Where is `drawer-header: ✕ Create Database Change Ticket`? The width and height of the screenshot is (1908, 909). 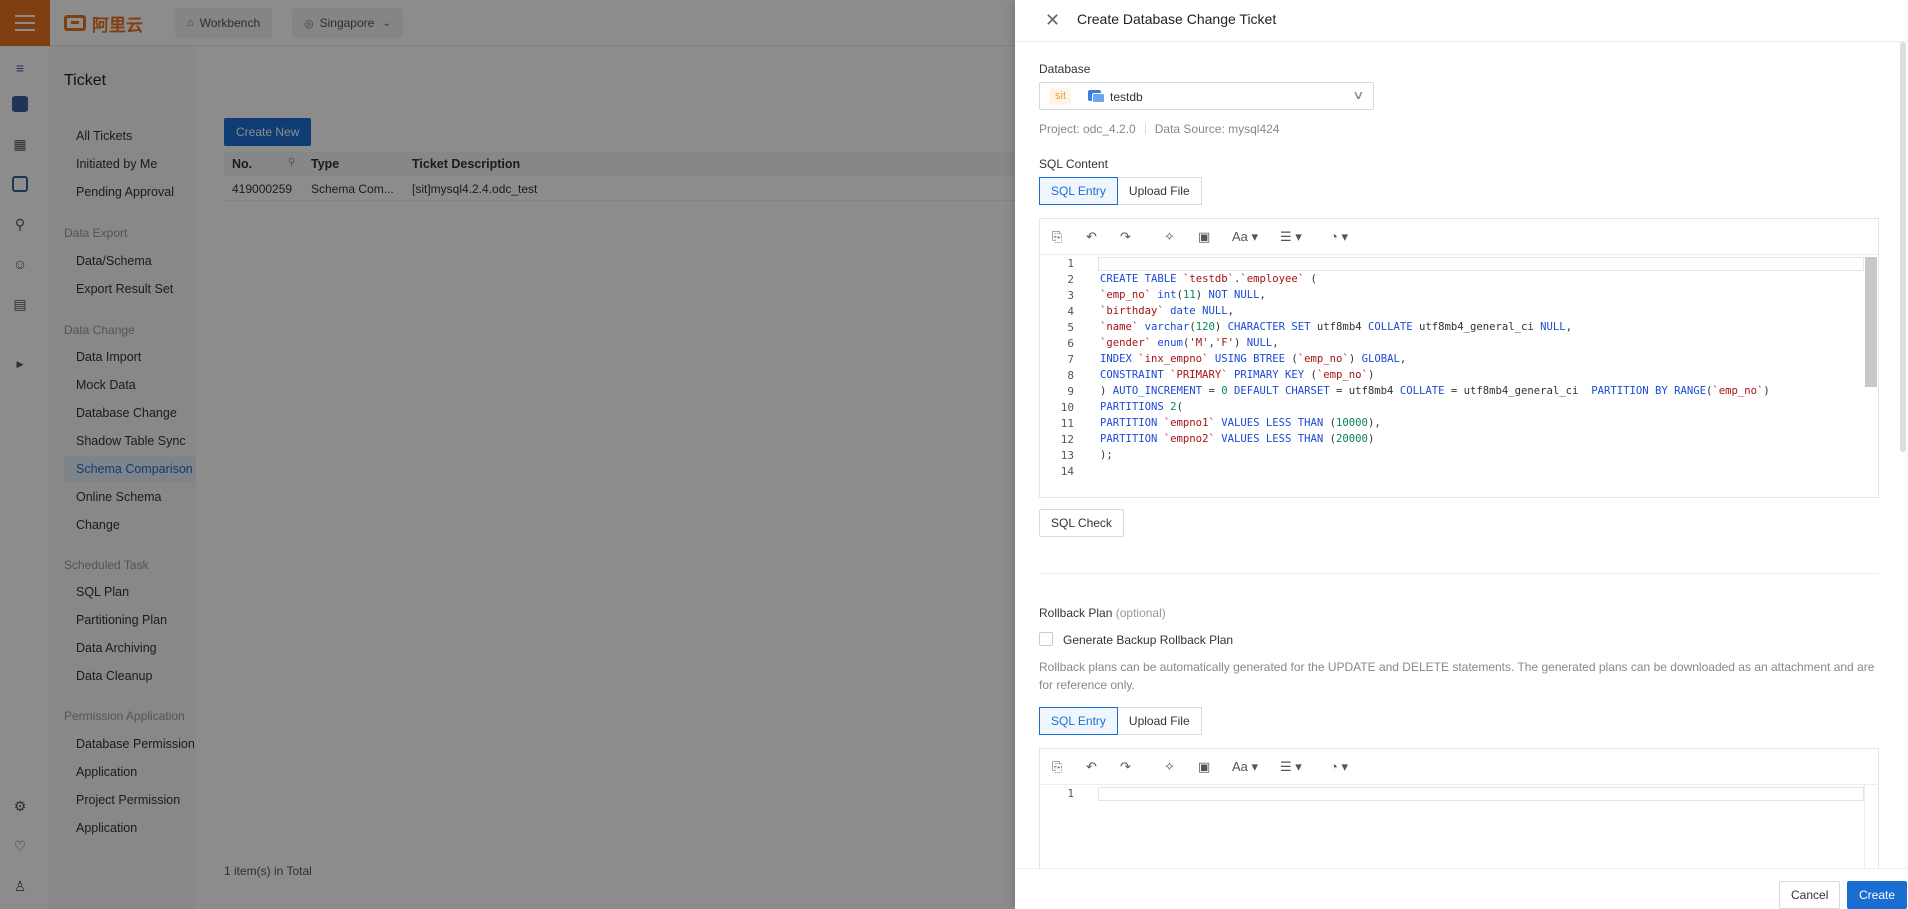 drawer-header: ✕ Create Database Change Ticket is located at coordinates (1461, 21).